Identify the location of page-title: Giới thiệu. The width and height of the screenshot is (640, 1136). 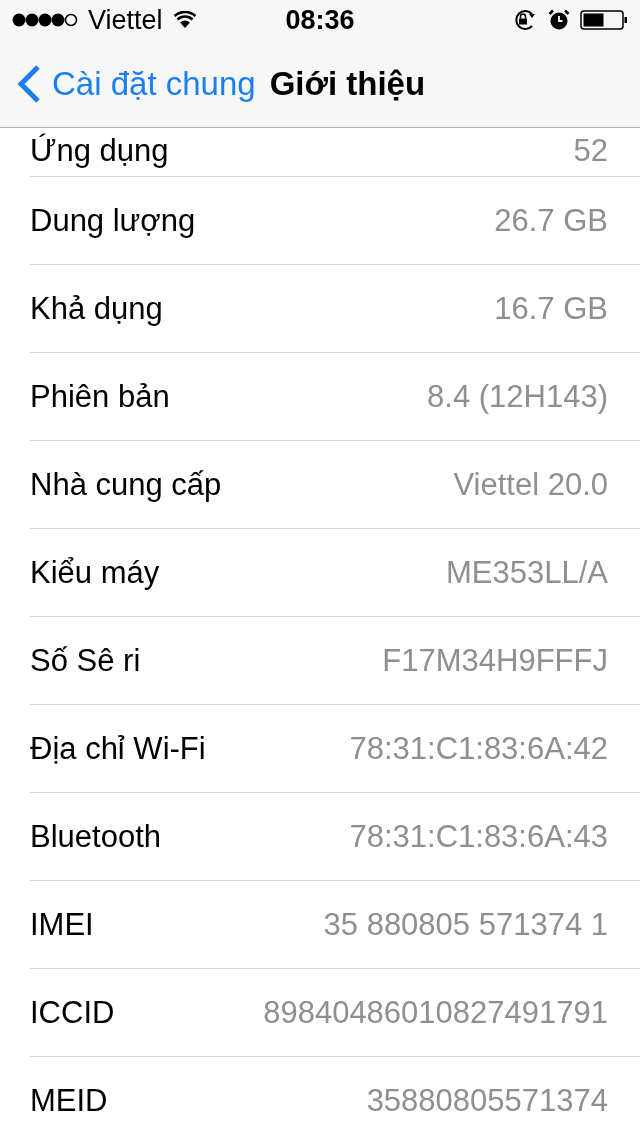
(347, 84).